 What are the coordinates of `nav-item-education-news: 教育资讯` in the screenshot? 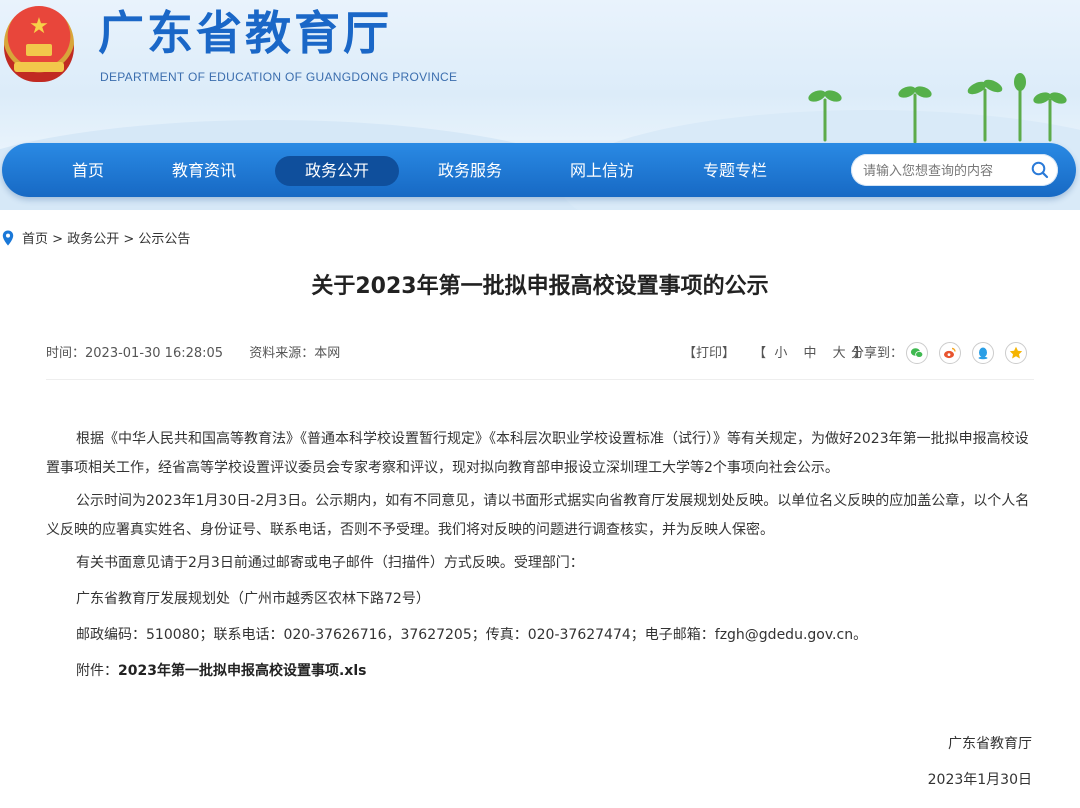 It's located at (204, 171).